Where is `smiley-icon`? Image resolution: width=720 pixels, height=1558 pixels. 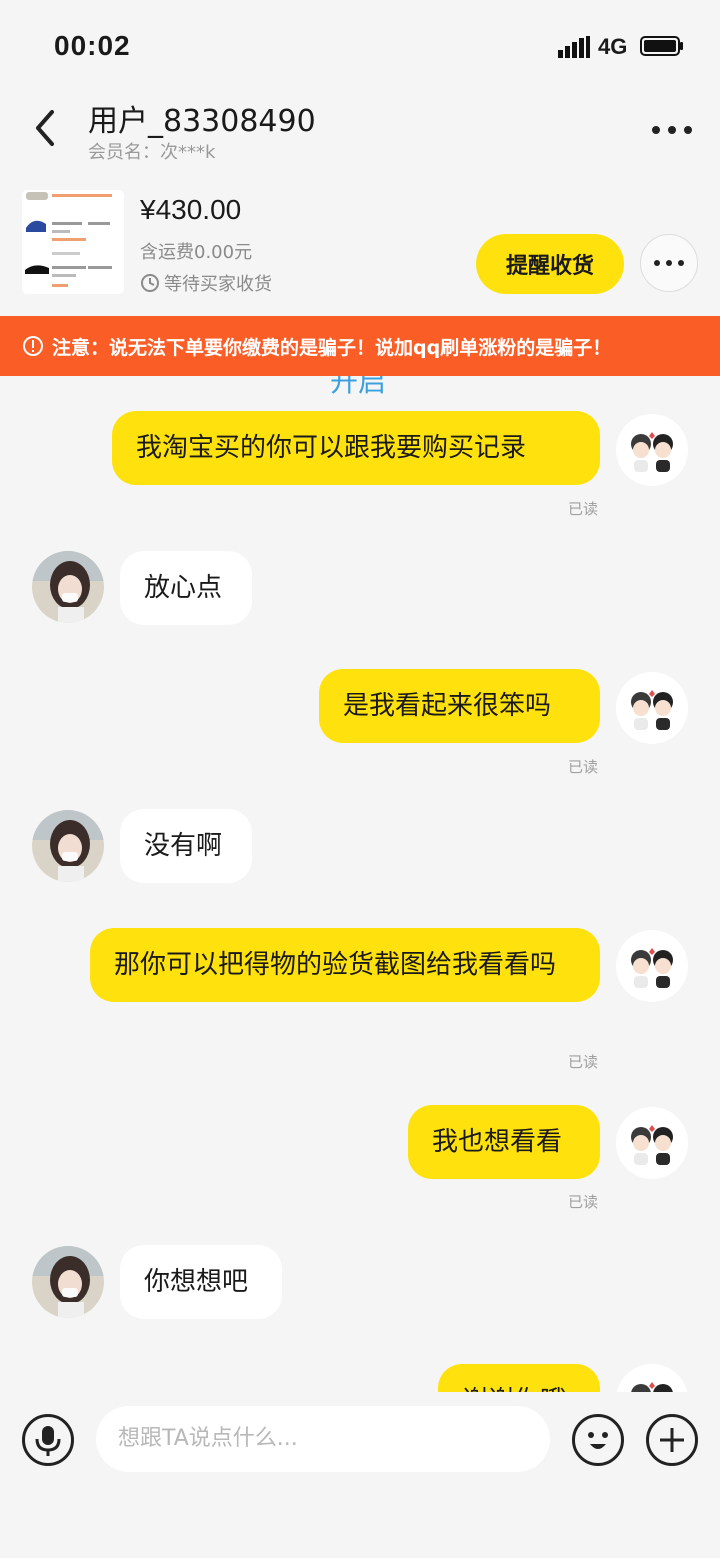
smiley-icon is located at coordinates (598, 1440).